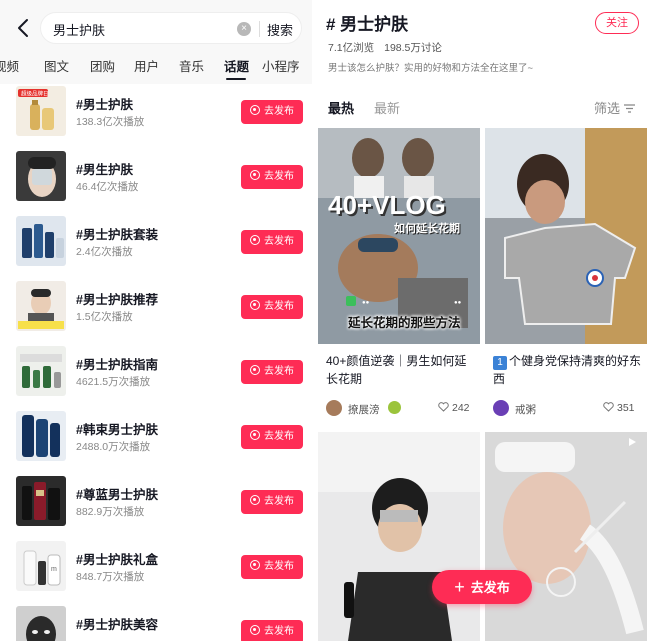 This screenshot has height=641, width=654. Describe the element at coordinates (483, 107) in the screenshot. I see `sort-tabs: 最热 最新 筛选` at that location.